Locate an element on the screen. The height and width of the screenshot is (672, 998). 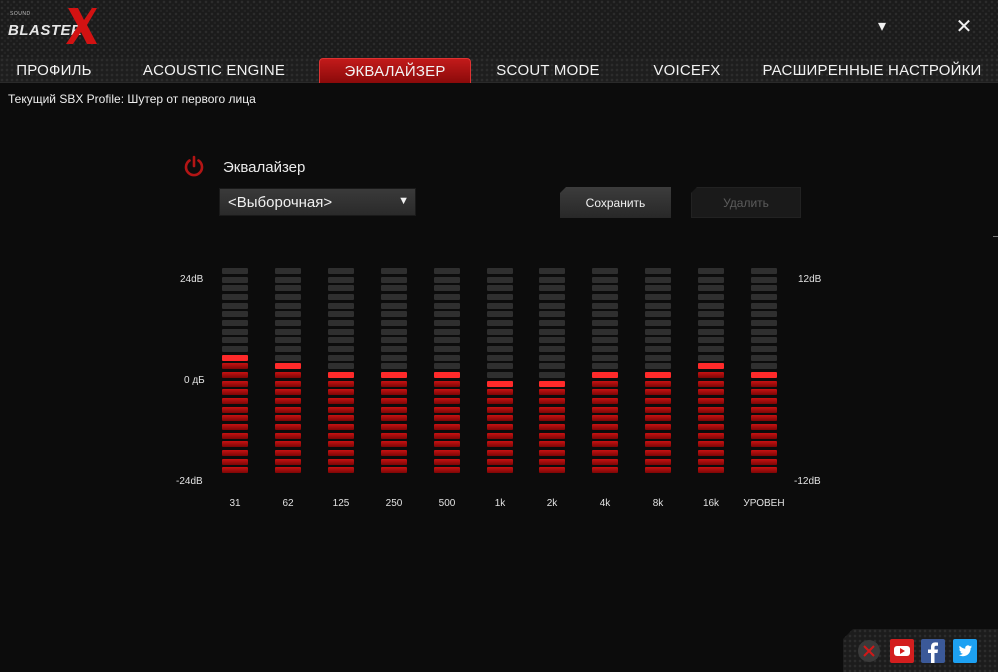
tab-advanced-settings: РАСШИРЕННЫЕ НАСТРОЙКИ is located at coordinates (872, 70).